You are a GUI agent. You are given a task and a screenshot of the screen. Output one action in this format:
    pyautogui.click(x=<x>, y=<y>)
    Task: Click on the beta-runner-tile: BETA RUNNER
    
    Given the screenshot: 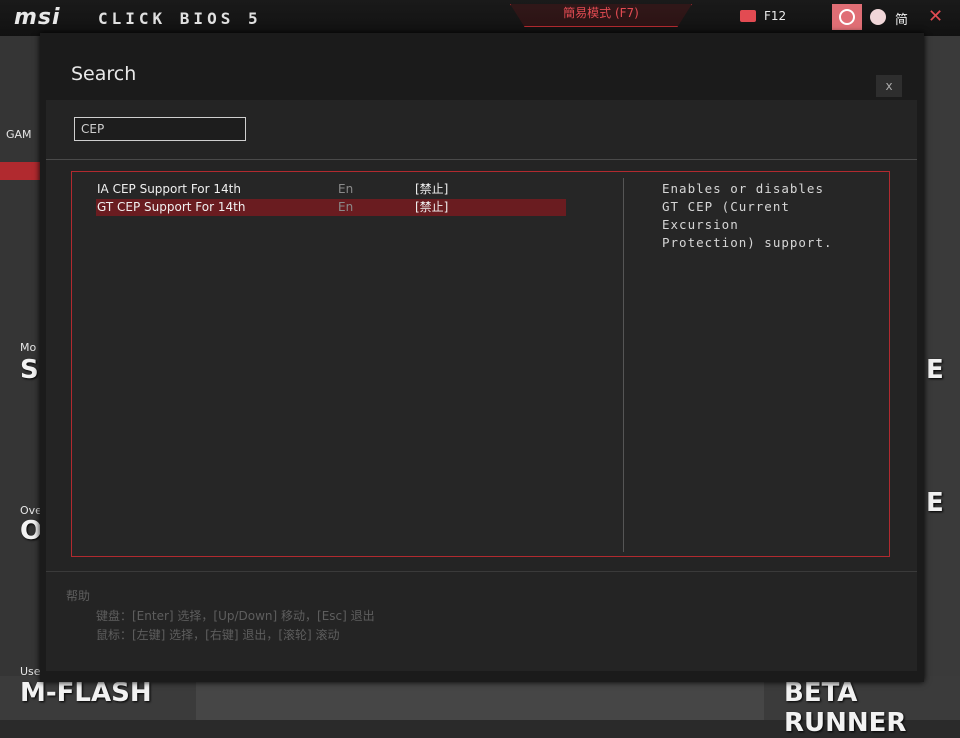 What is the action you would take?
    pyautogui.click(x=872, y=708)
    